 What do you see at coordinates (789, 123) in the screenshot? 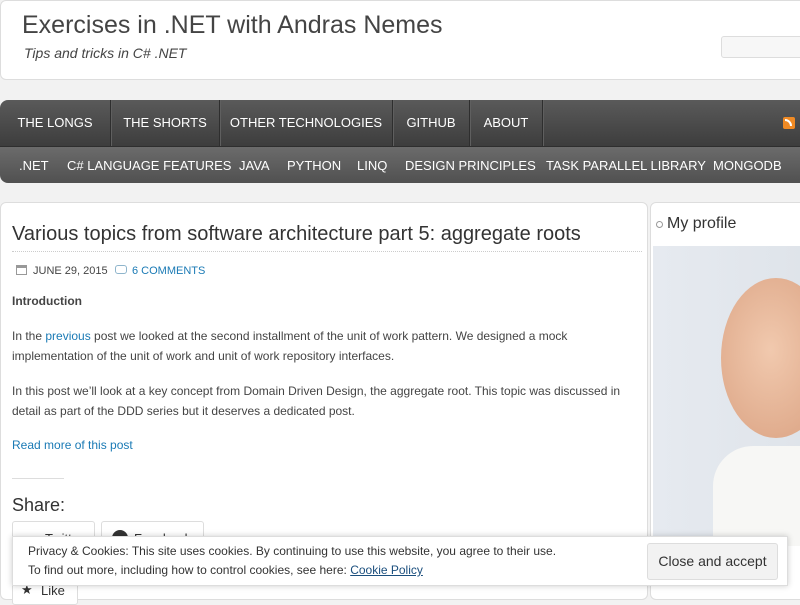
I see `rss-icon` at bounding box center [789, 123].